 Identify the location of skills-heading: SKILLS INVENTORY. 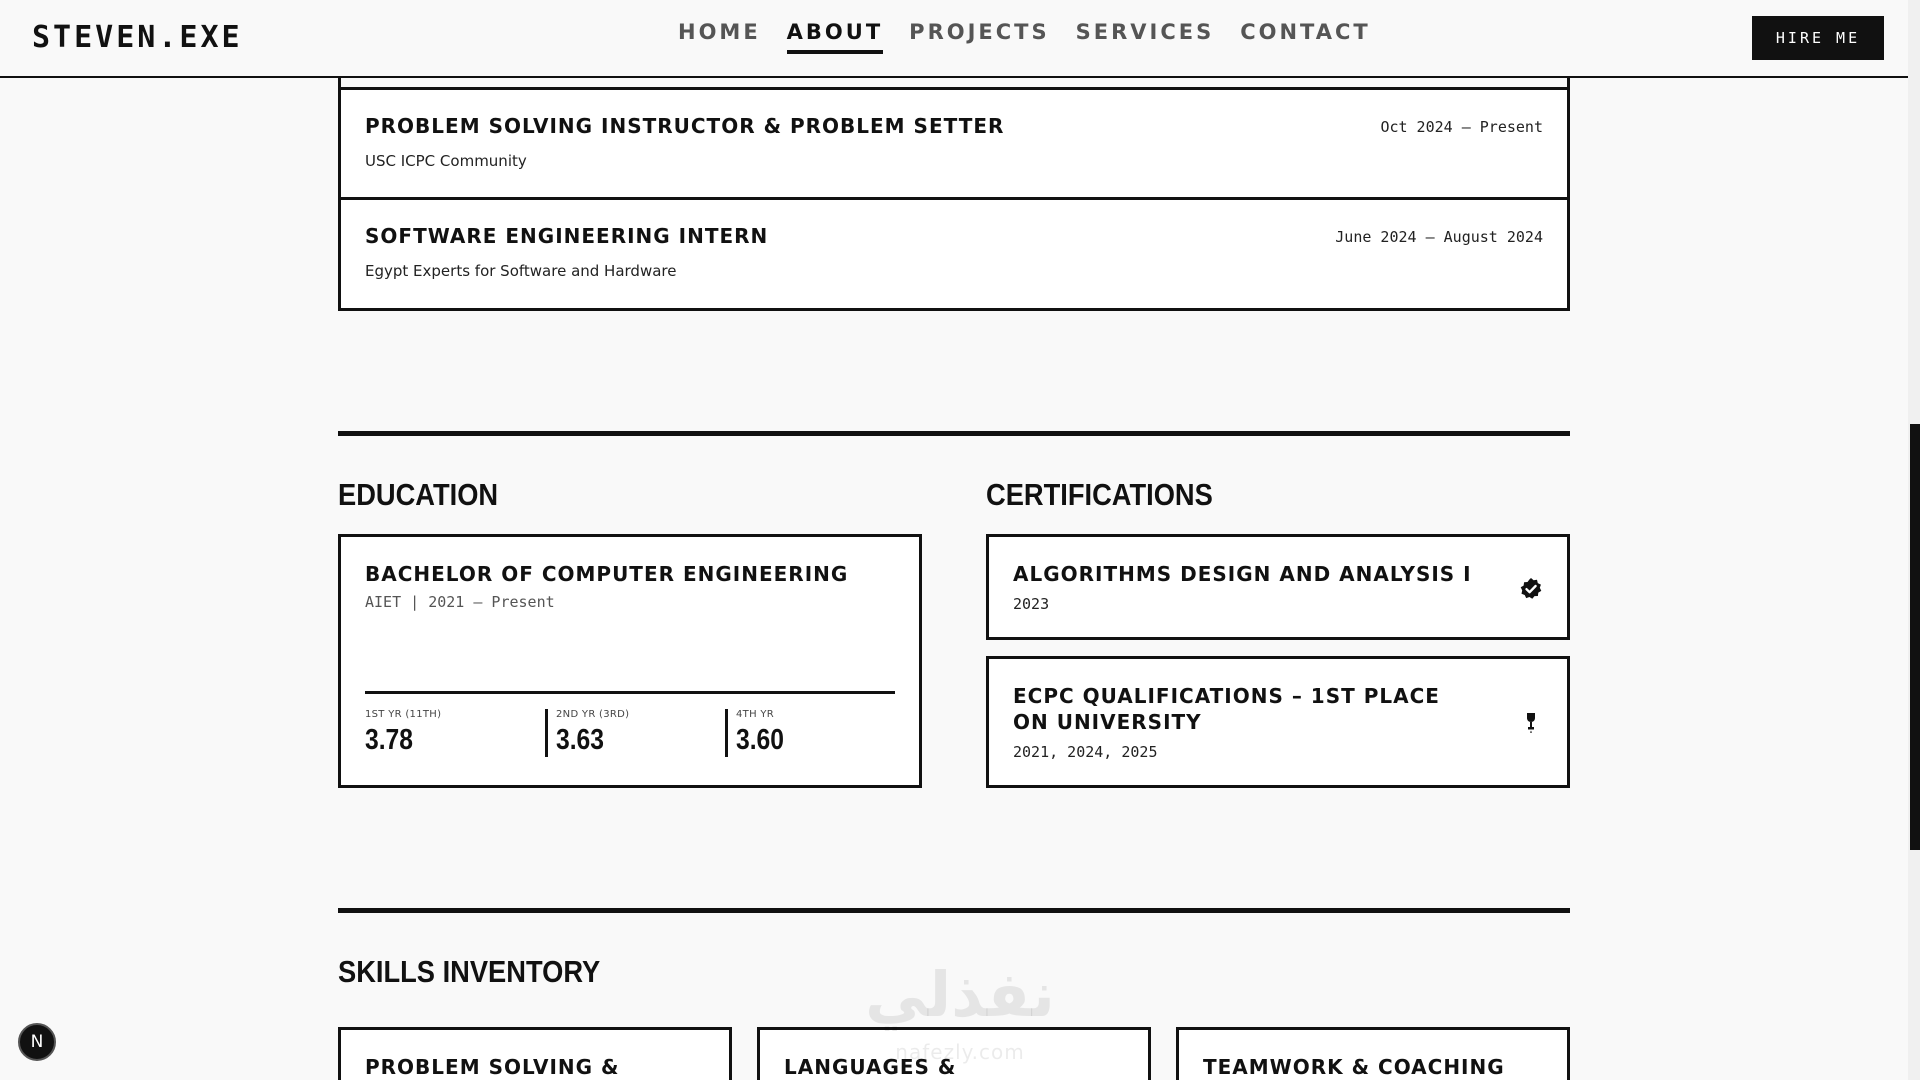
(469, 971).